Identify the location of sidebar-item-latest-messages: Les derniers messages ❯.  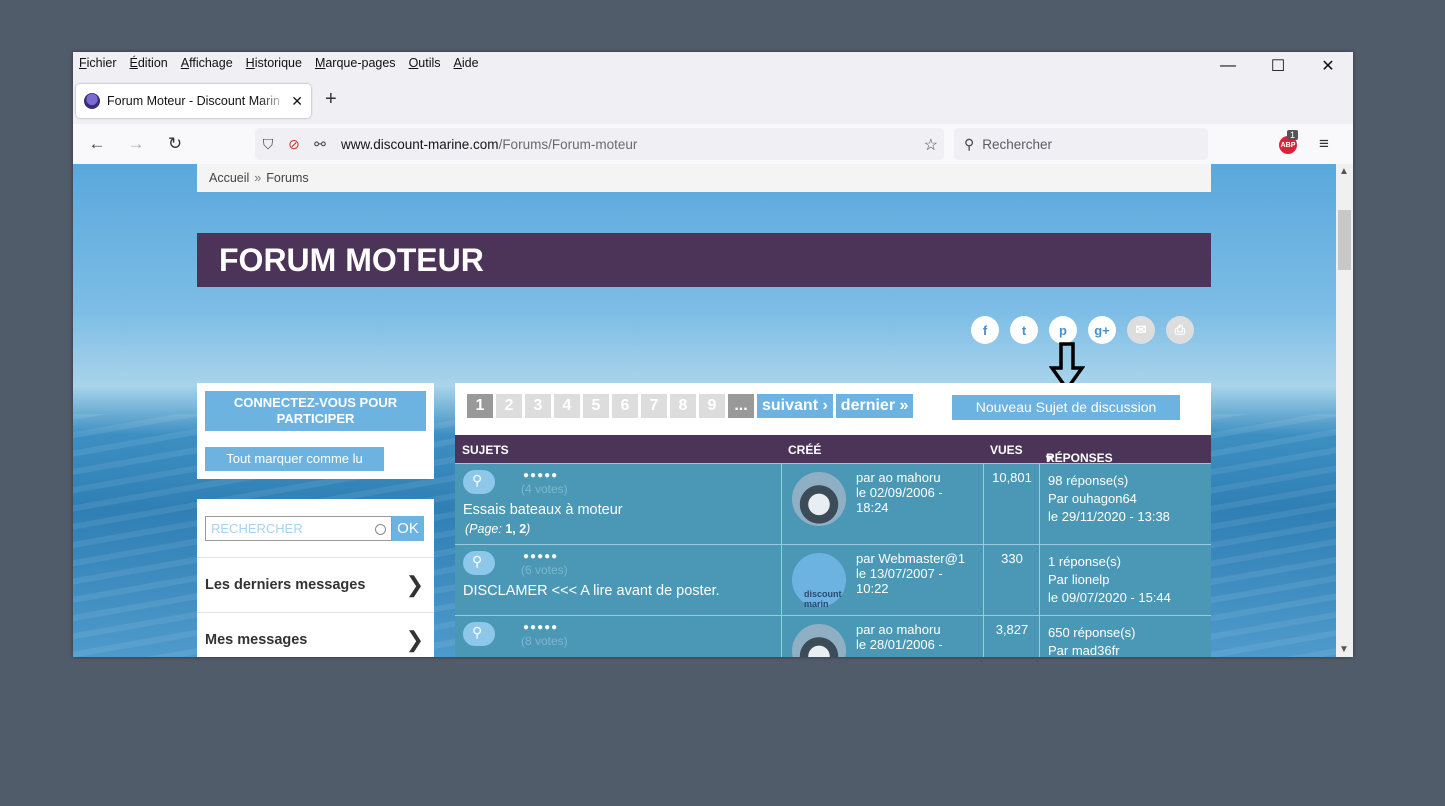
(315, 584).